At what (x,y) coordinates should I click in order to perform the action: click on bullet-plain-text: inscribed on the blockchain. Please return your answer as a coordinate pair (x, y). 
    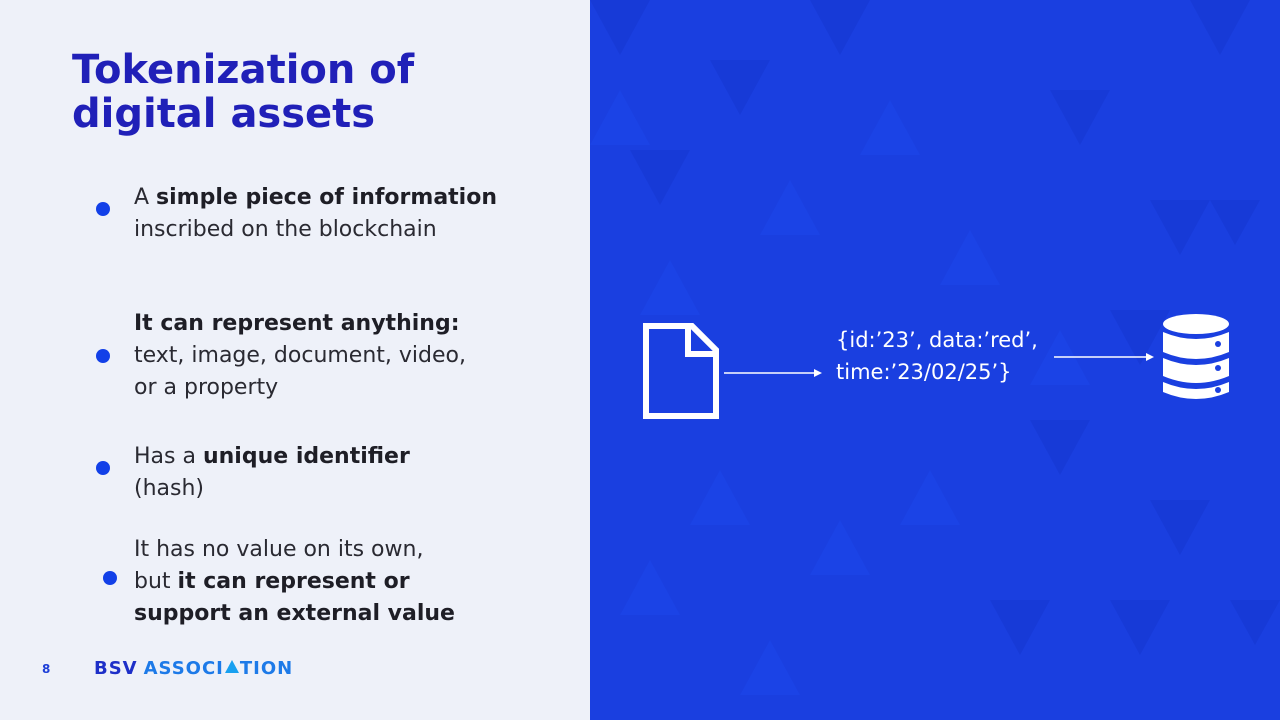
    Looking at the image, I should click on (285, 229).